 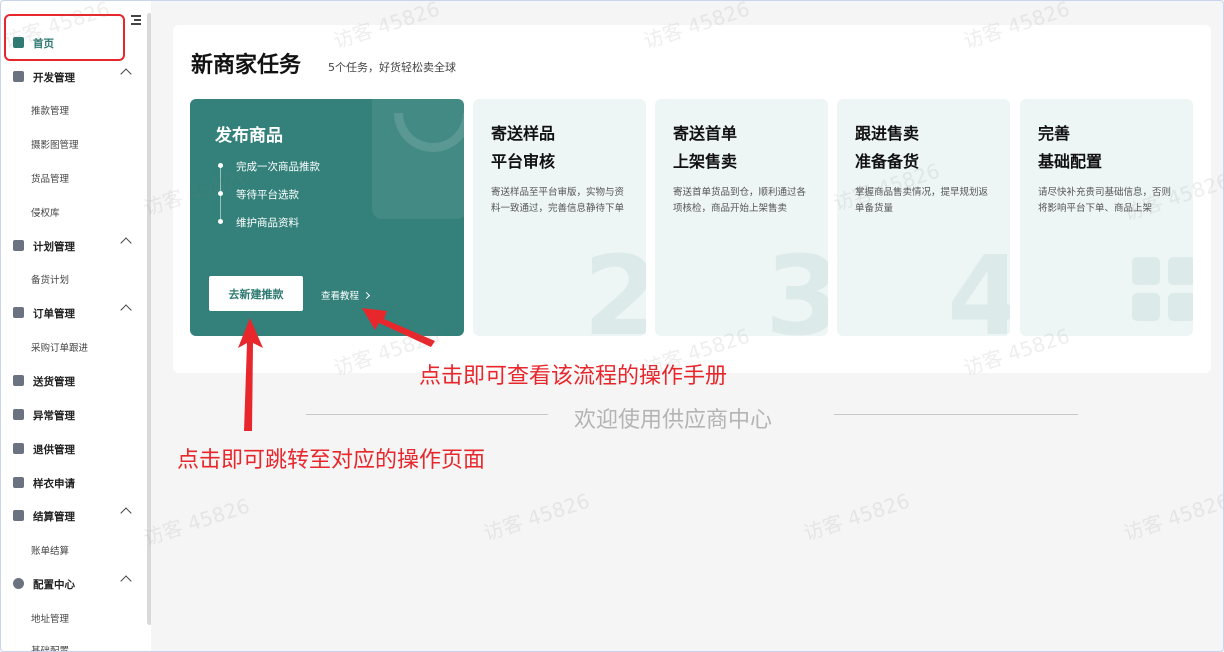 I want to click on annotation-arrow-up, so click(x=250, y=374).